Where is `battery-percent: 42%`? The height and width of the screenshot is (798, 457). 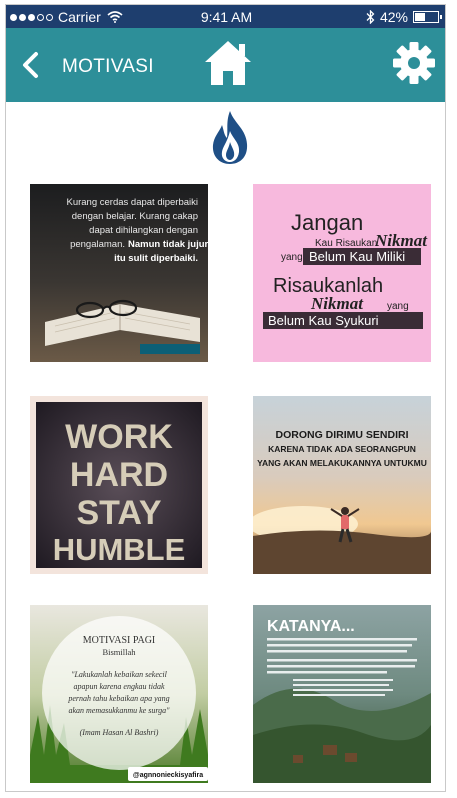
battery-percent: 42% is located at coordinates (393, 17).